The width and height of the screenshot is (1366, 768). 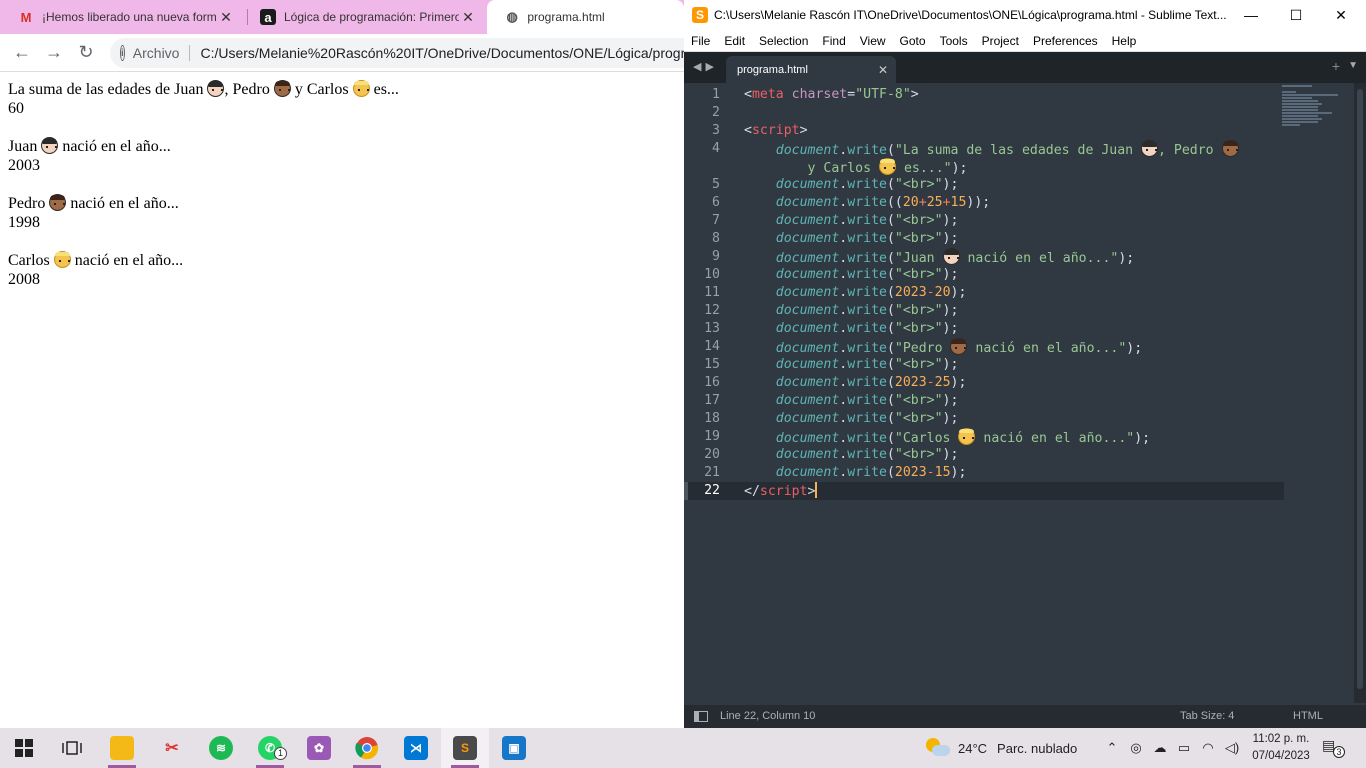 What do you see at coordinates (833, 41) in the screenshot?
I see `menu-find: Find` at bounding box center [833, 41].